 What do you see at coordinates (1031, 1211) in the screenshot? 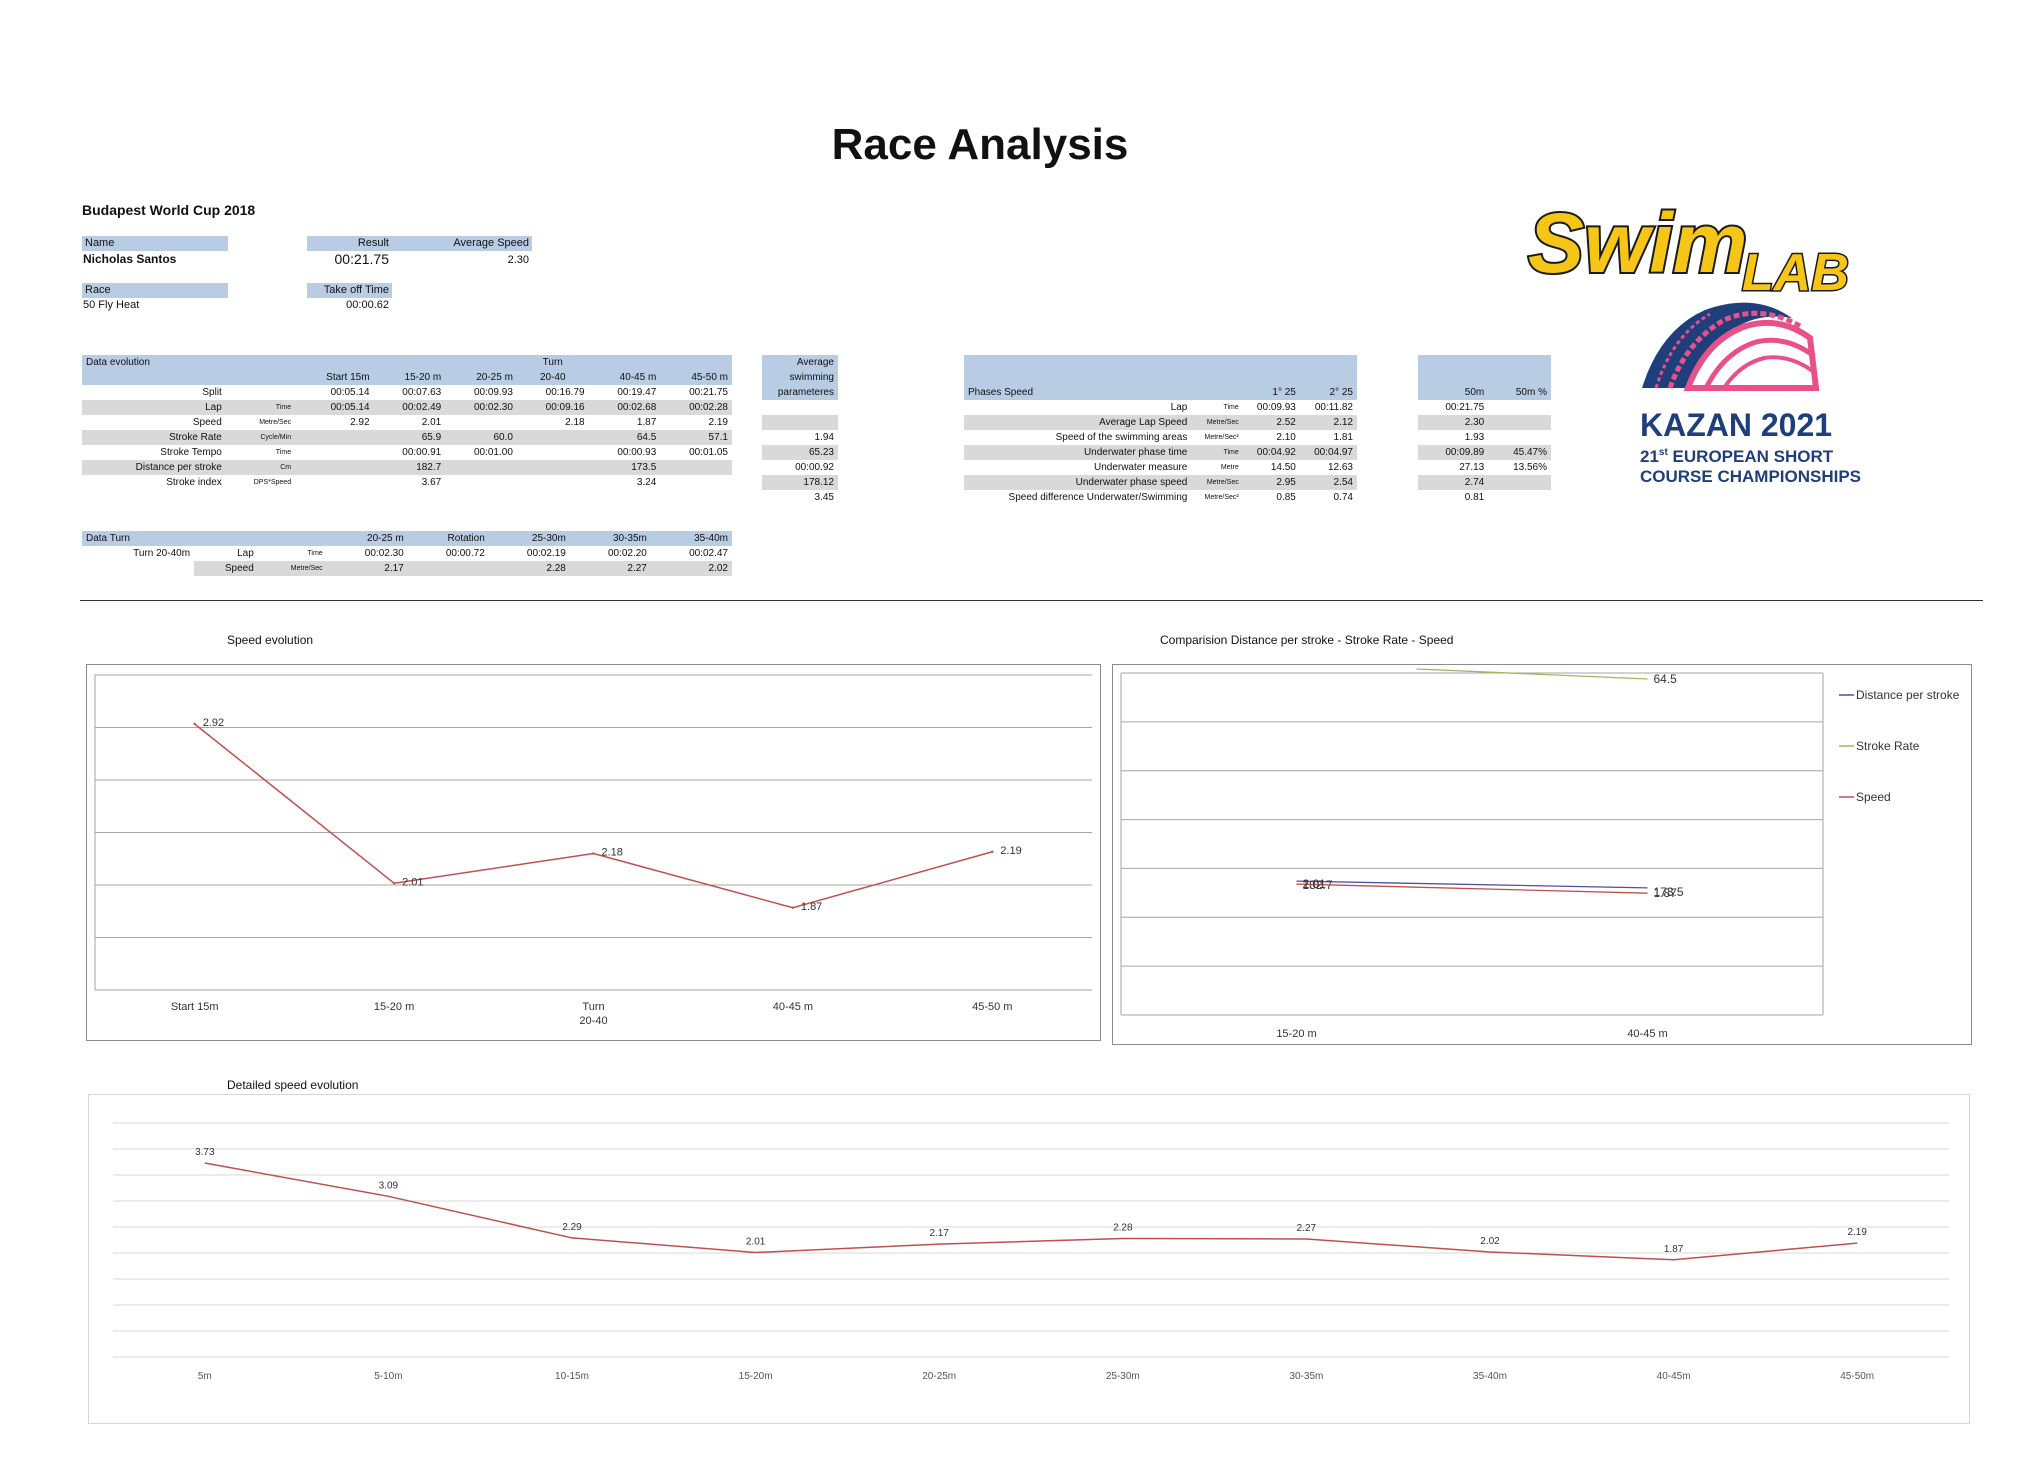
I see `detailed-speed-line` at bounding box center [1031, 1211].